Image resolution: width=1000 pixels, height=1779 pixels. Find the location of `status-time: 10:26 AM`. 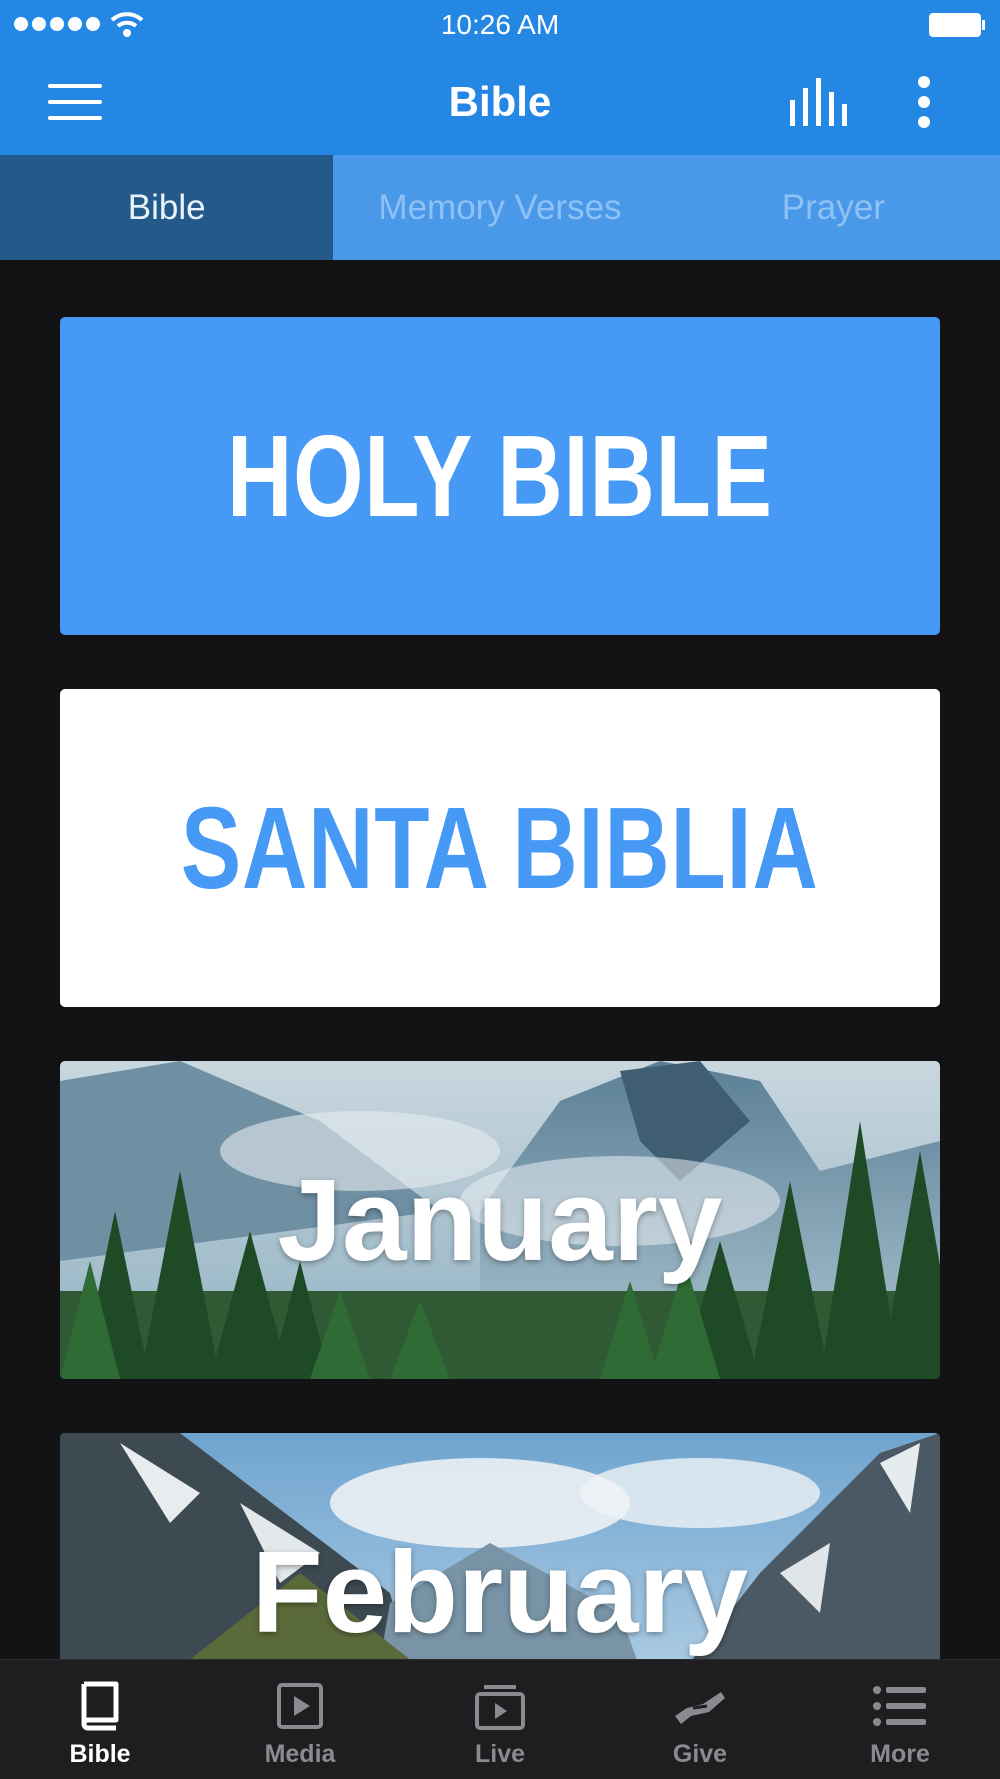

status-time: 10:26 AM is located at coordinates (500, 24).